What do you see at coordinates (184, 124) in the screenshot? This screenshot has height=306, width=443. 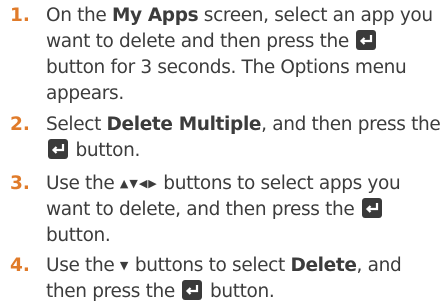 I see `menu-option-name: Delete Multiple` at bounding box center [184, 124].